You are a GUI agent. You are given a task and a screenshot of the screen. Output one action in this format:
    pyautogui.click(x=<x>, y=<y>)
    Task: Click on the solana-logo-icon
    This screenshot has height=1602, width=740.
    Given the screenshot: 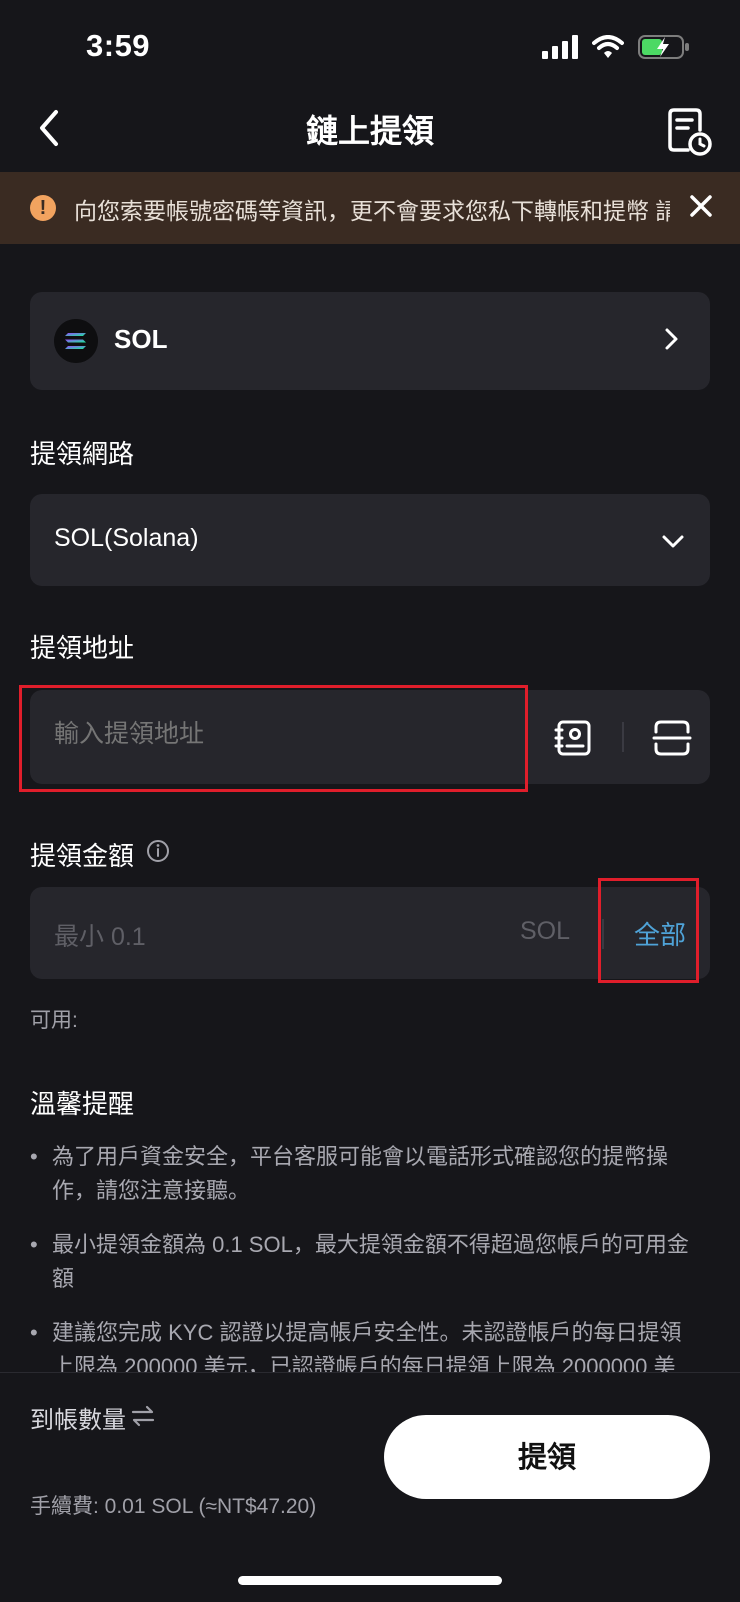 What is the action you would take?
    pyautogui.click(x=76, y=341)
    